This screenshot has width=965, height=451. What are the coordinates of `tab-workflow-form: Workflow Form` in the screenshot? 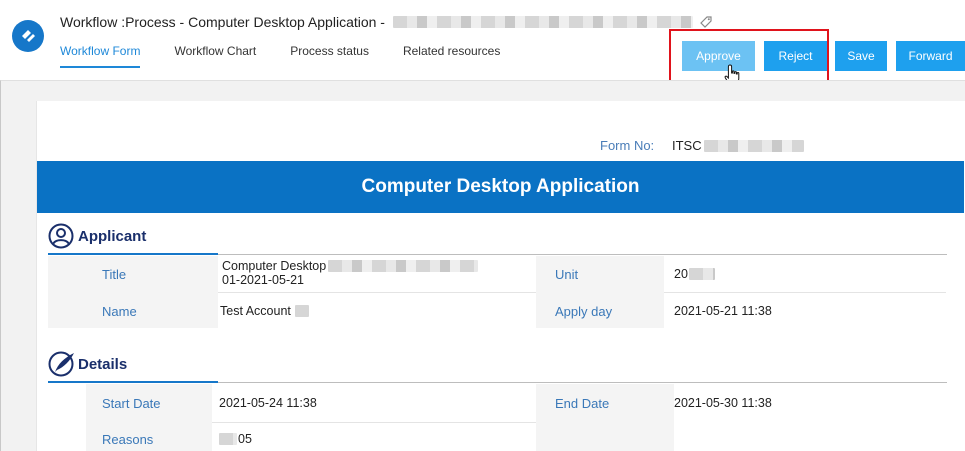 It's located at (100, 56).